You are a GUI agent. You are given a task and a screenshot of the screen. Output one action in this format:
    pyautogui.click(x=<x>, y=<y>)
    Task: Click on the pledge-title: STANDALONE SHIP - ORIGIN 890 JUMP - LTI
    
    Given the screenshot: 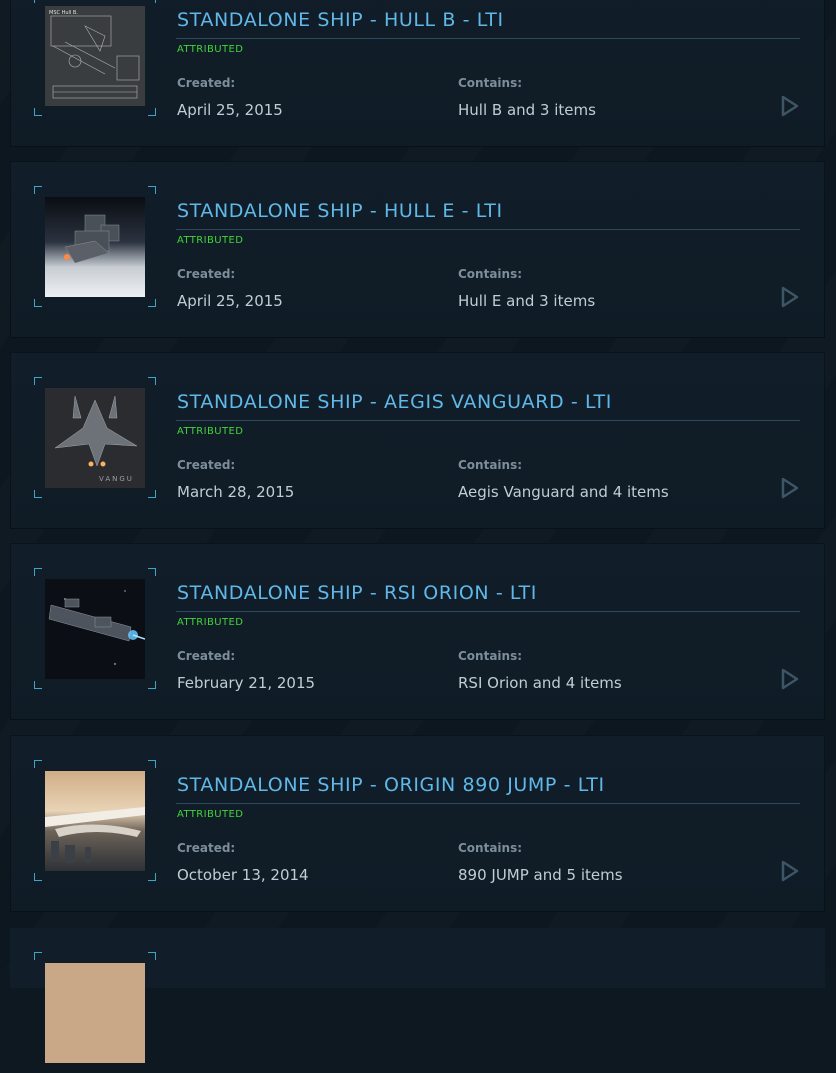 What is the action you would take?
    pyautogui.click(x=391, y=785)
    